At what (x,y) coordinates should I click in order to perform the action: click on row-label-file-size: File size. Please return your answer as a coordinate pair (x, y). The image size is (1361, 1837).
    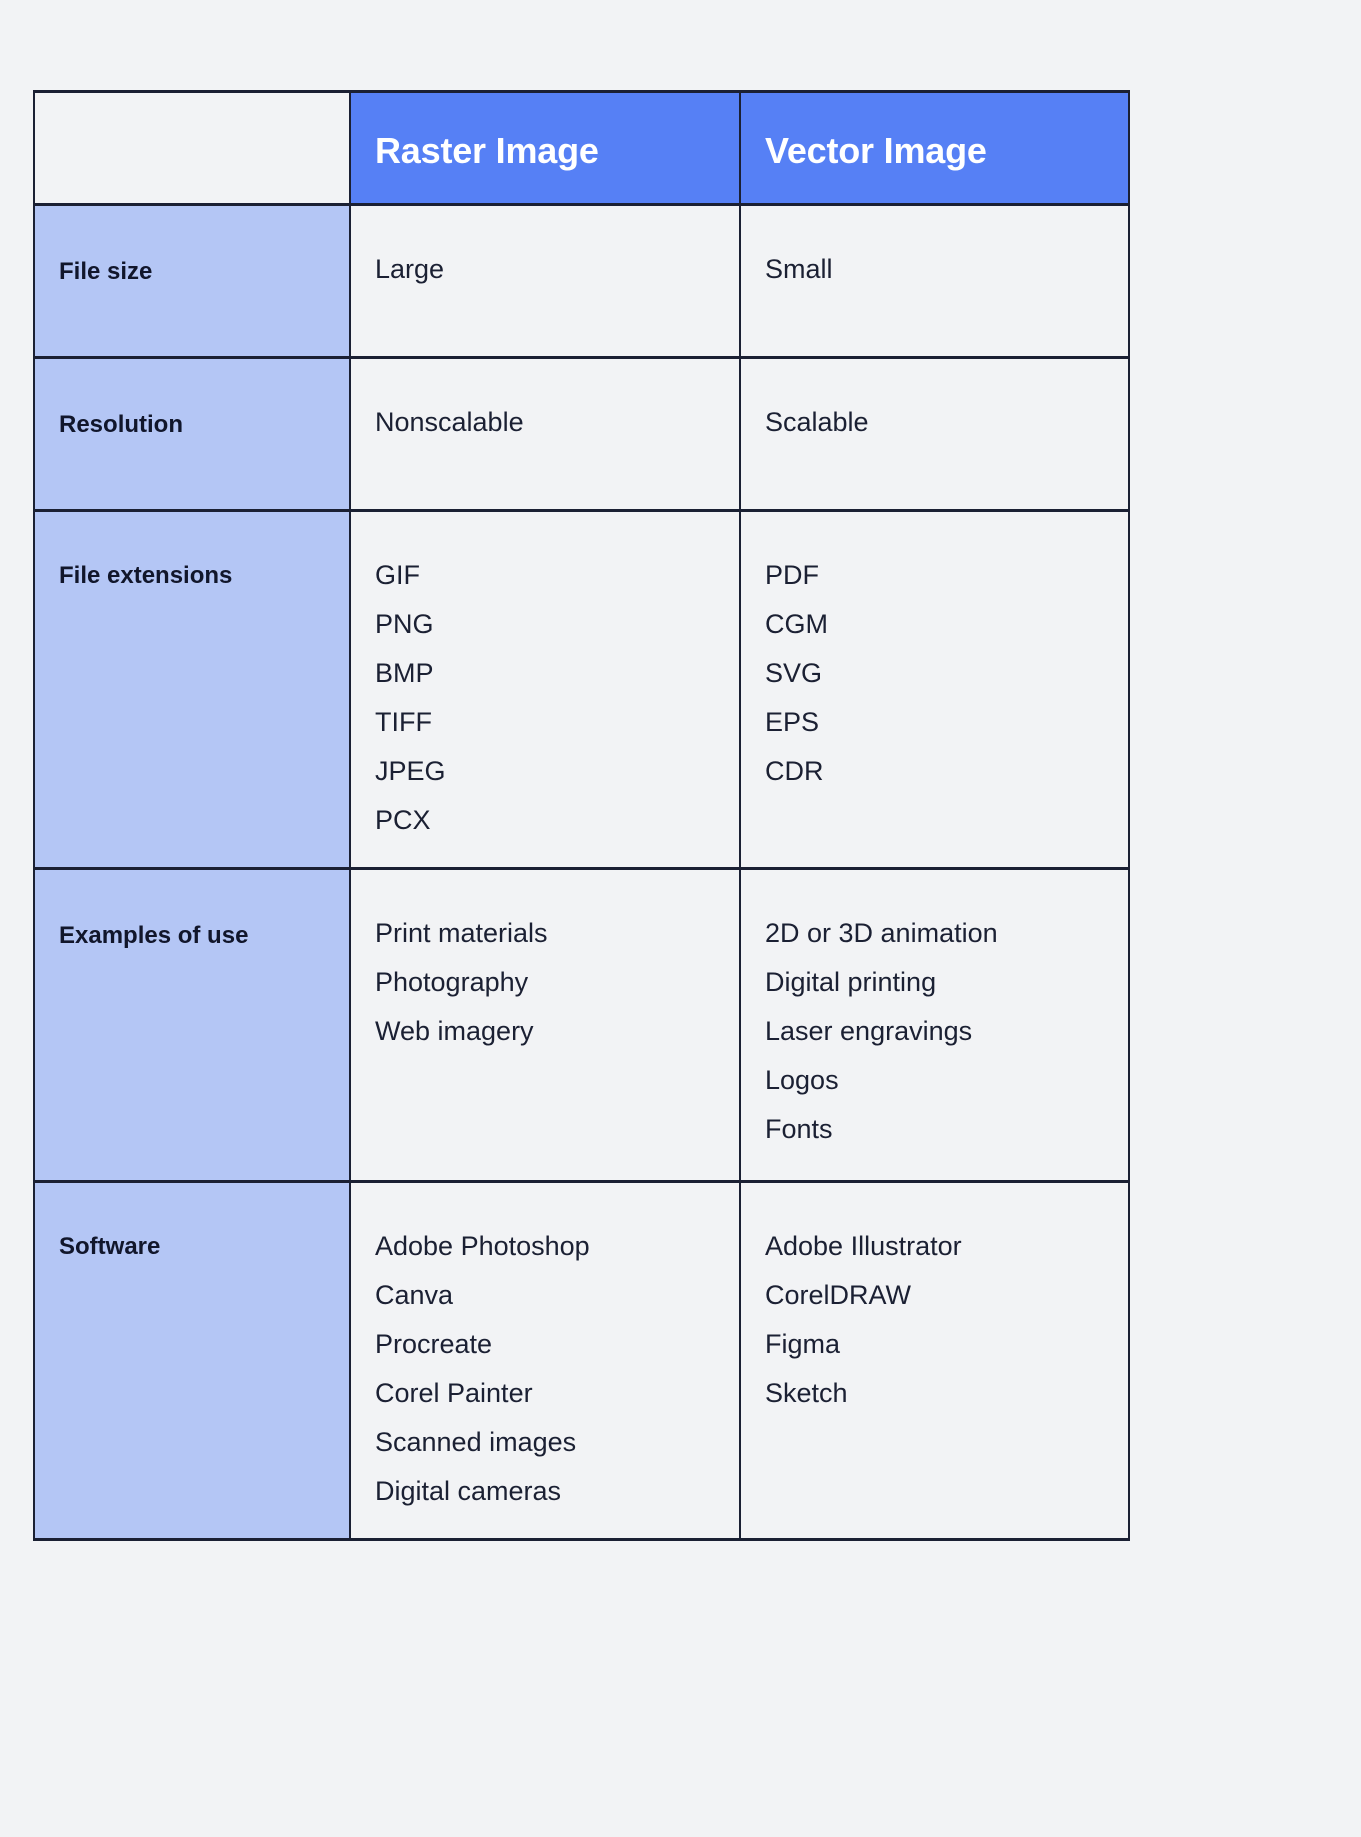
    Looking at the image, I should click on (106, 271).